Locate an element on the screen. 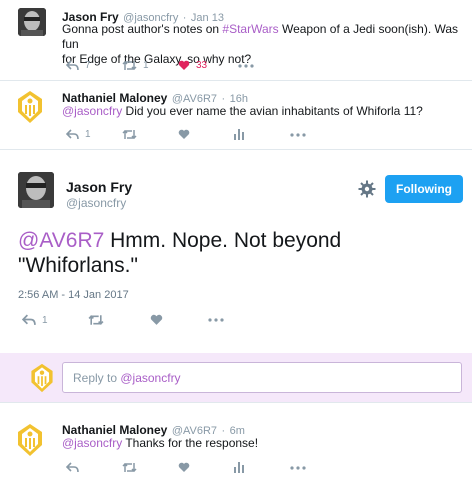  gear-icon is located at coordinates (367, 189).